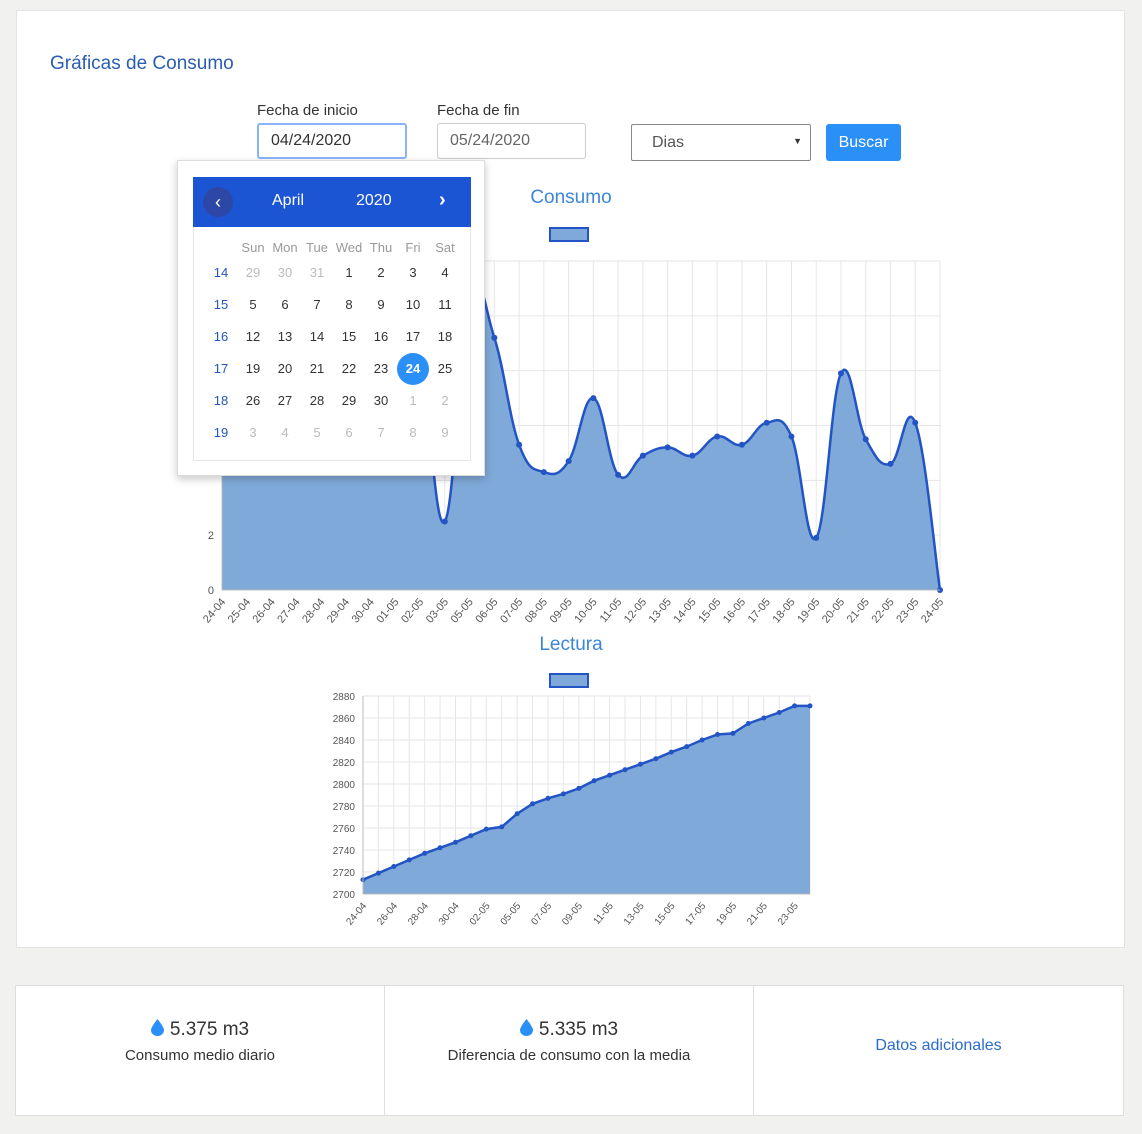  What do you see at coordinates (442, 200) in the screenshot?
I see `next-month-button: ›` at bounding box center [442, 200].